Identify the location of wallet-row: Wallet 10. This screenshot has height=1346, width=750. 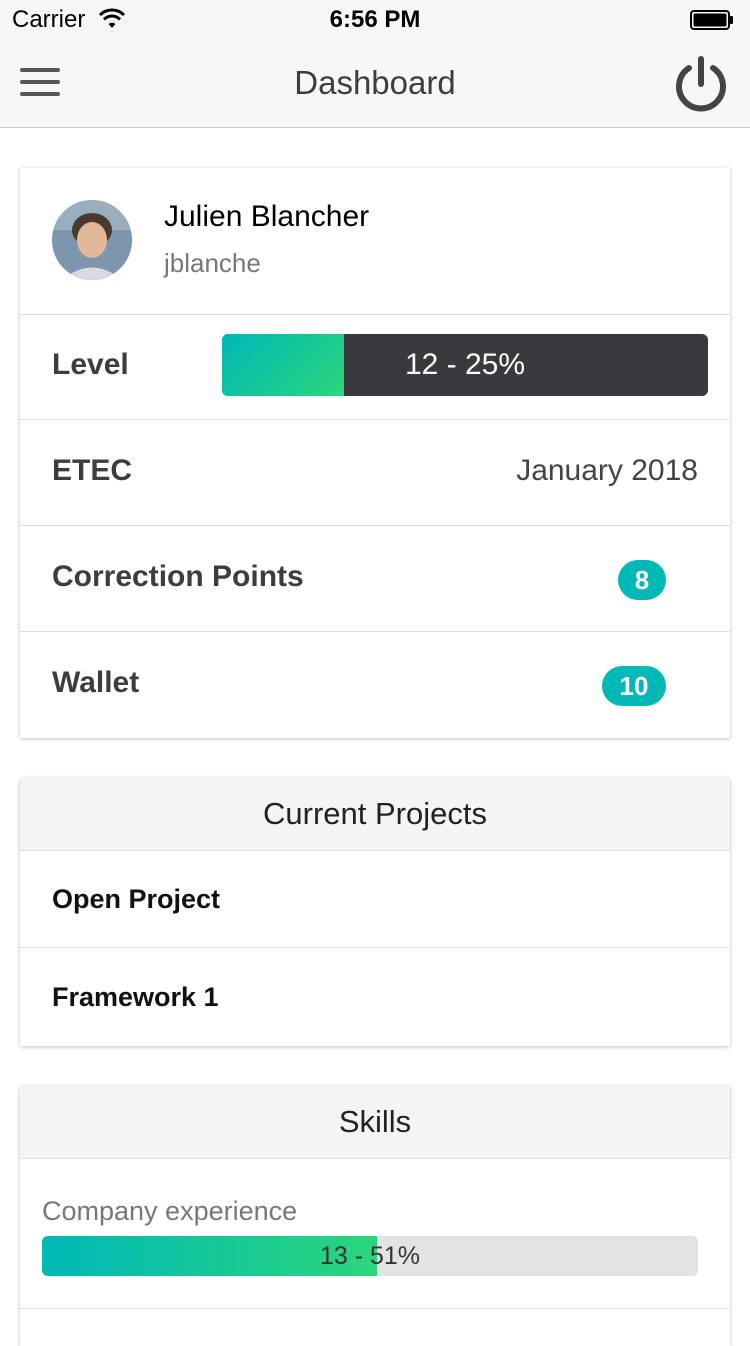
(375, 684).